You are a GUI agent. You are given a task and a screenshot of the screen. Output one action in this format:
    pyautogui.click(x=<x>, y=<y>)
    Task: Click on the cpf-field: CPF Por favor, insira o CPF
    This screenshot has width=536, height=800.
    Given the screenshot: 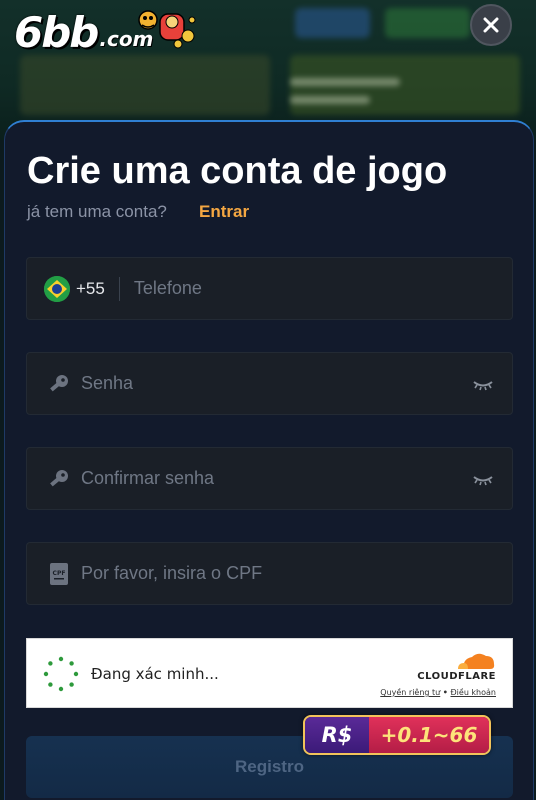 What is the action you would take?
    pyautogui.click(x=269, y=573)
    